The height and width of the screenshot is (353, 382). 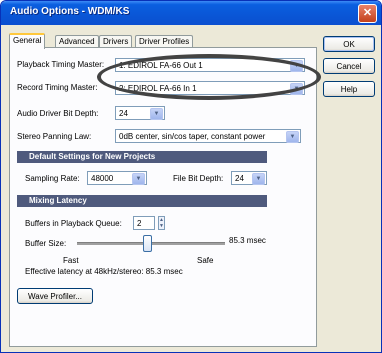 What do you see at coordinates (142, 157) in the screenshot?
I see `default-settings-header: Default Settings for New Projects` at bounding box center [142, 157].